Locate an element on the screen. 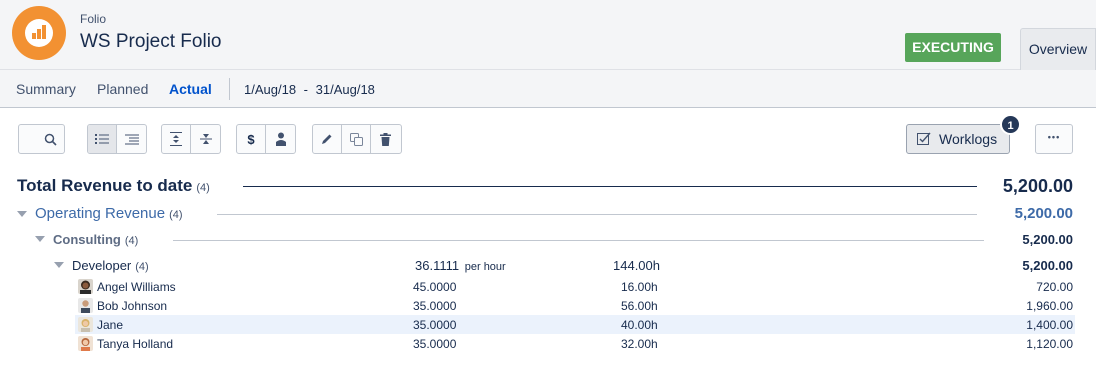  checkbox-edit-icon is located at coordinates (924, 138).